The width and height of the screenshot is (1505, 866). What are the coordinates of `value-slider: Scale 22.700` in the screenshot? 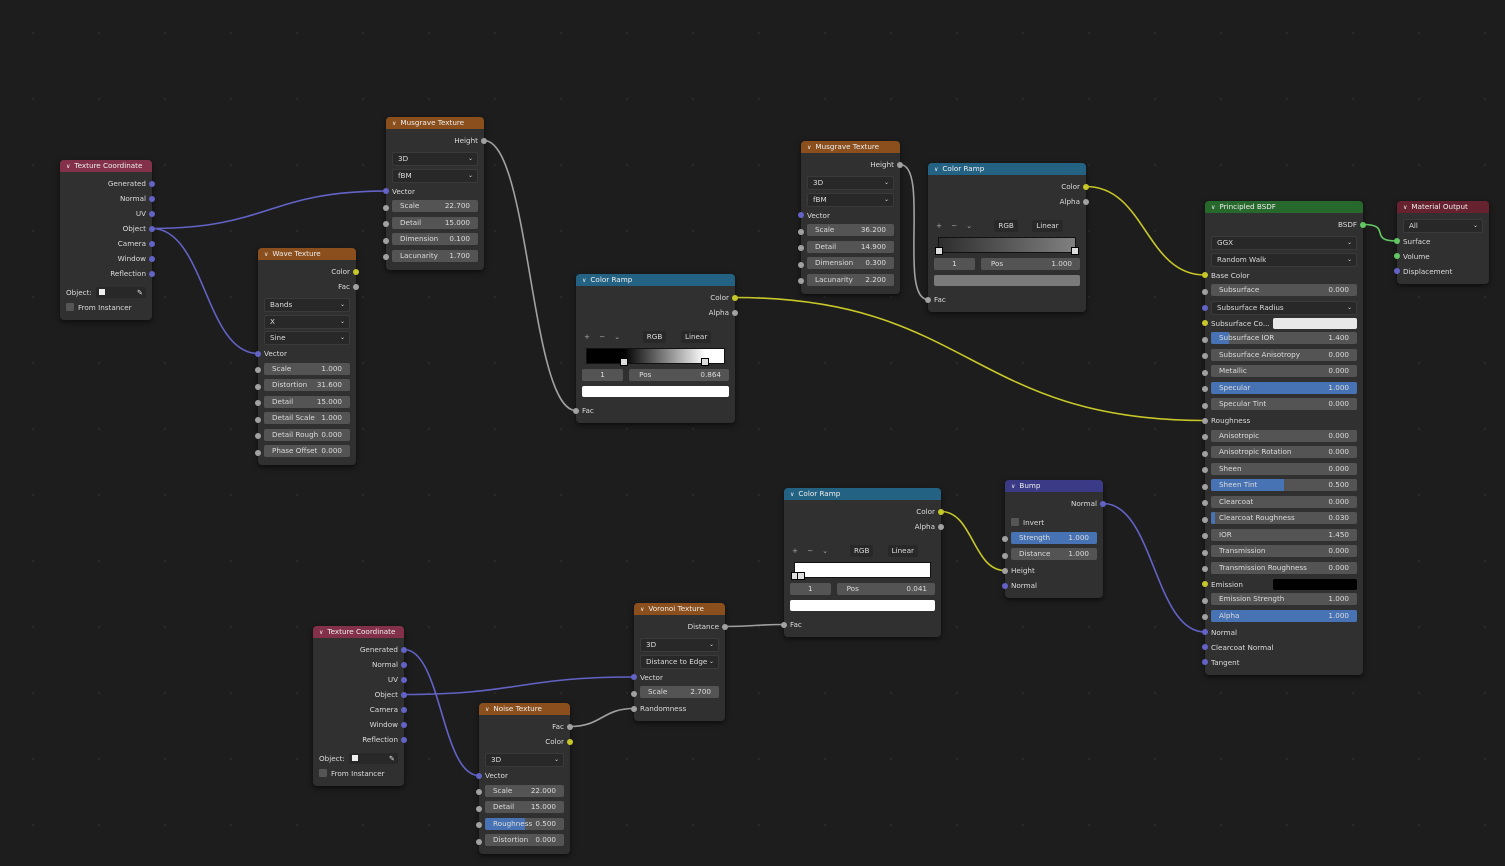 It's located at (435, 206).